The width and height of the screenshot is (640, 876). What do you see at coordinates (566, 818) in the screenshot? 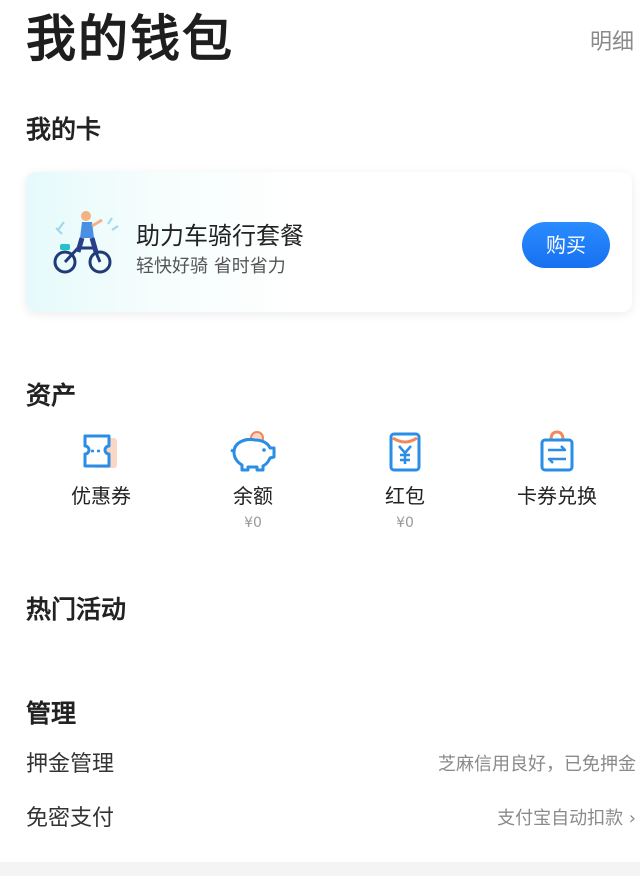
I see `mgmt-value: 支付宝自动扣款 ›` at bounding box center [566, 818].